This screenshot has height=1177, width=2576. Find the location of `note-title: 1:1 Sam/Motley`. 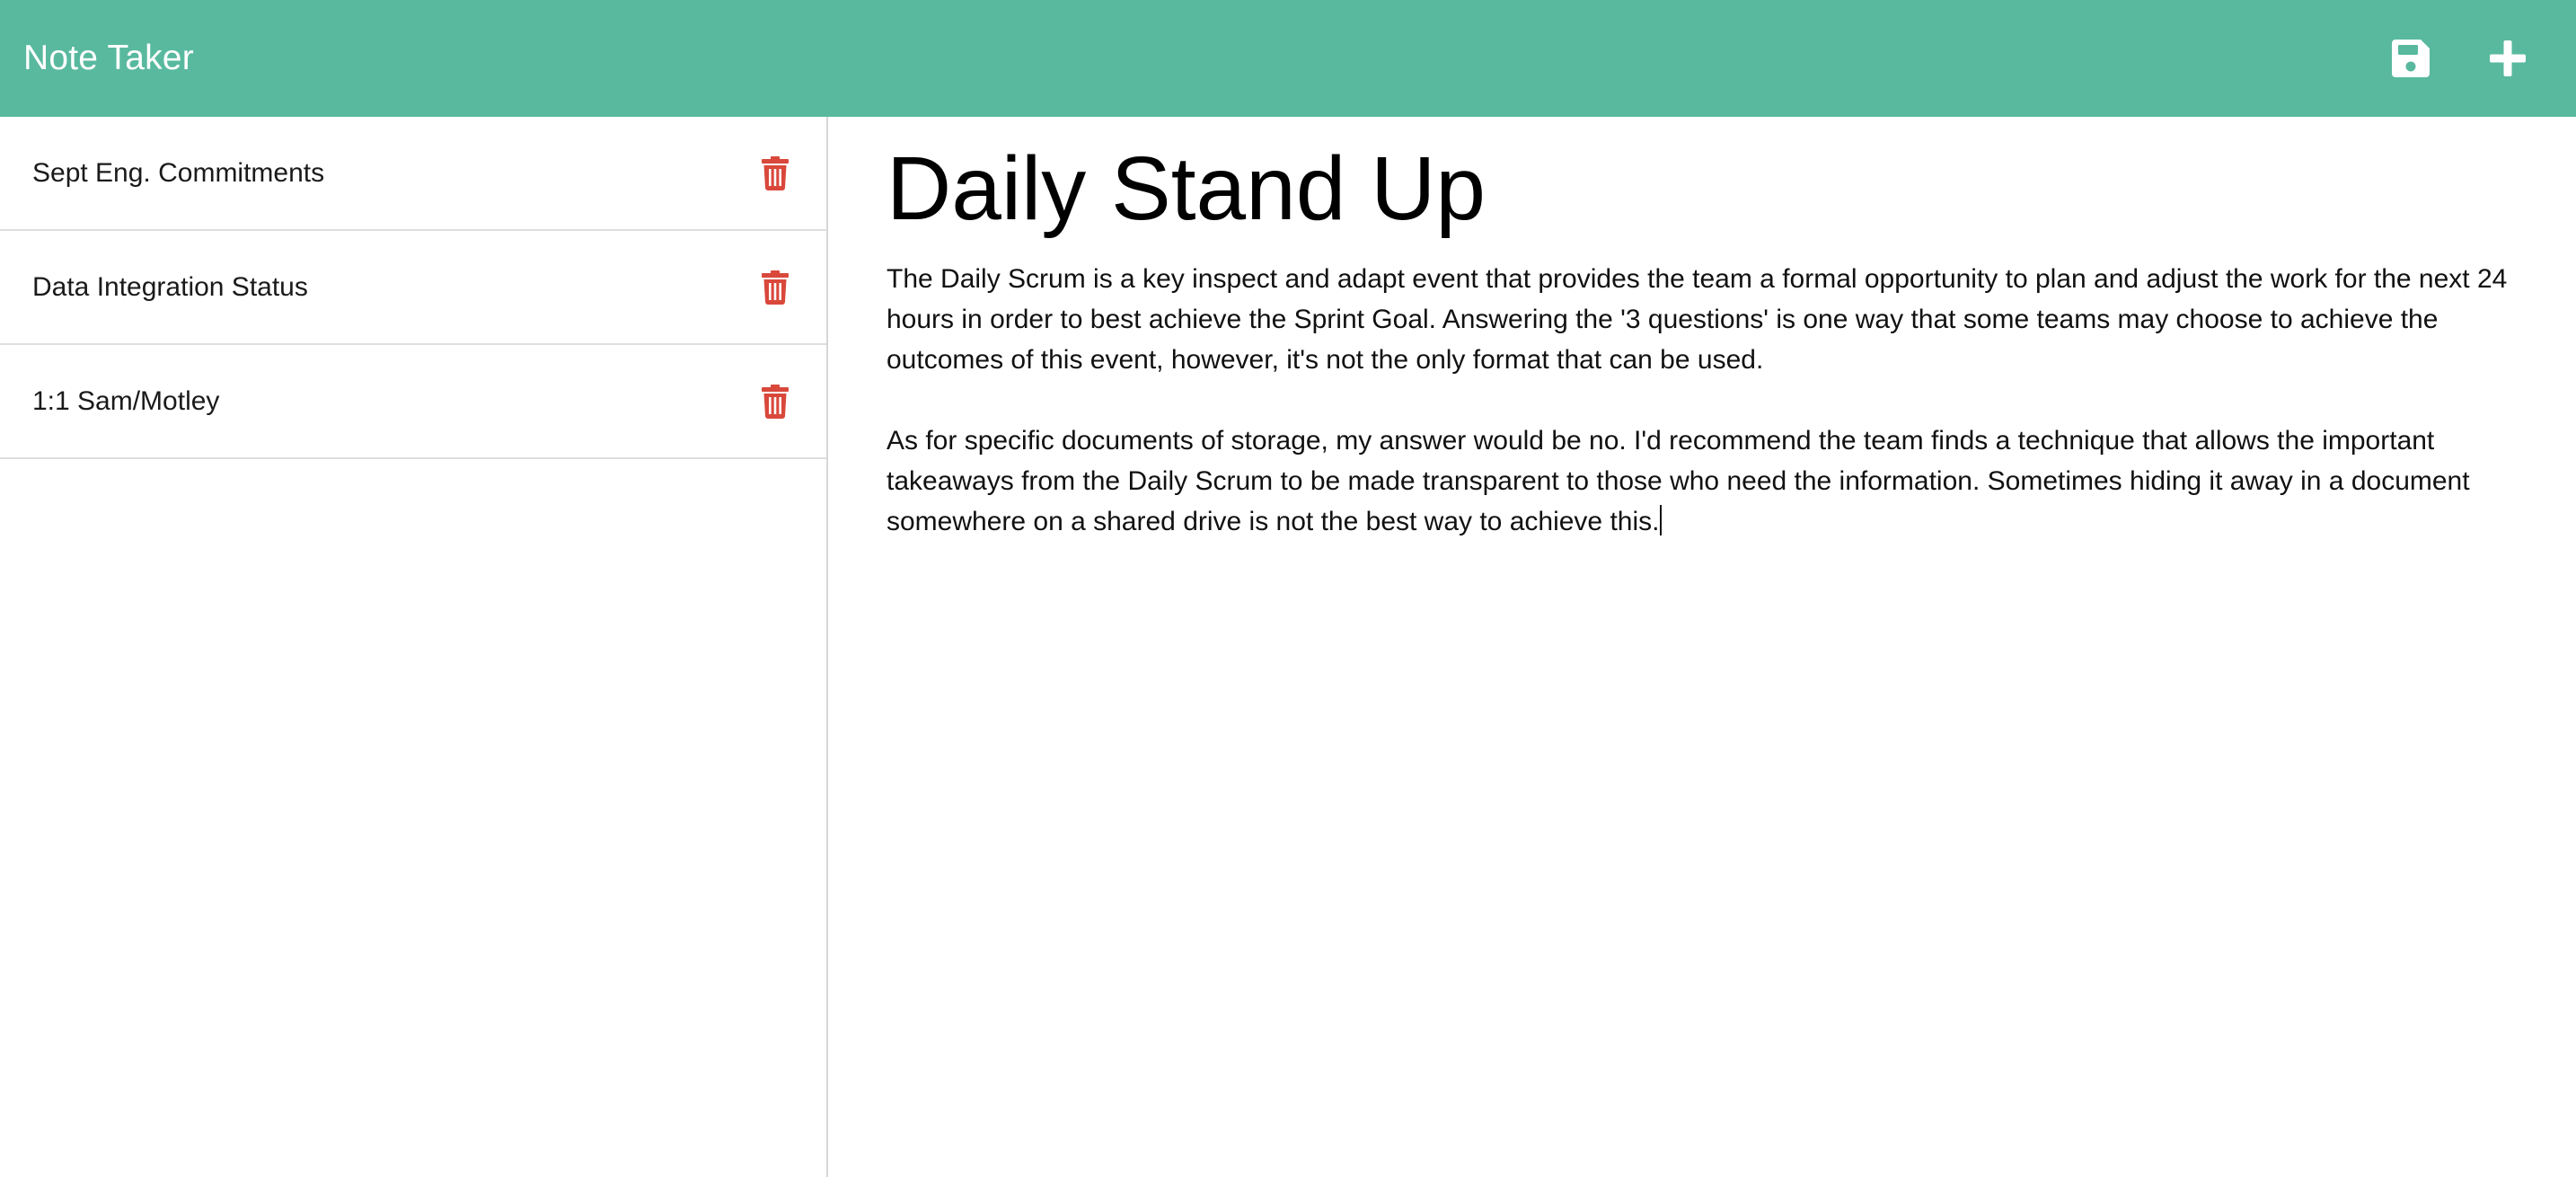

note-title: 1:1 Sam/Motley is located at coordinates (125, 401).